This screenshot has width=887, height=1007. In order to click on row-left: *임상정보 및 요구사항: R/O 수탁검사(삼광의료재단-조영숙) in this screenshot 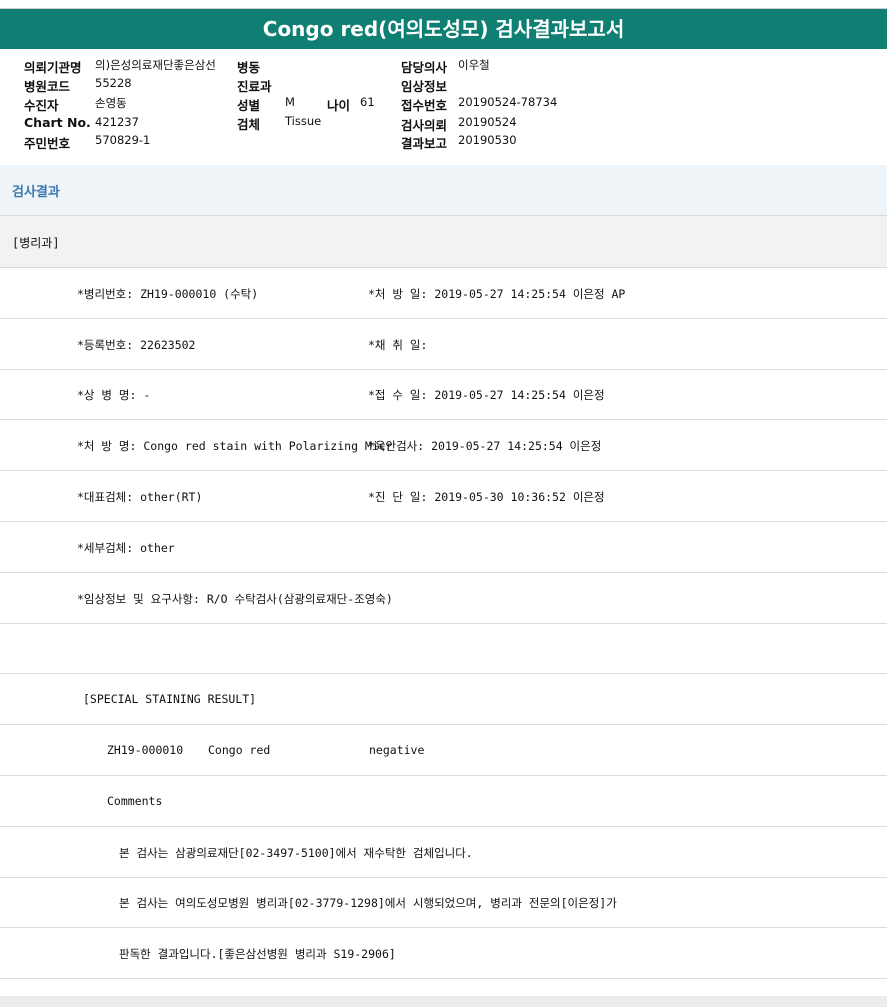, I will do `click(235, 599)`.